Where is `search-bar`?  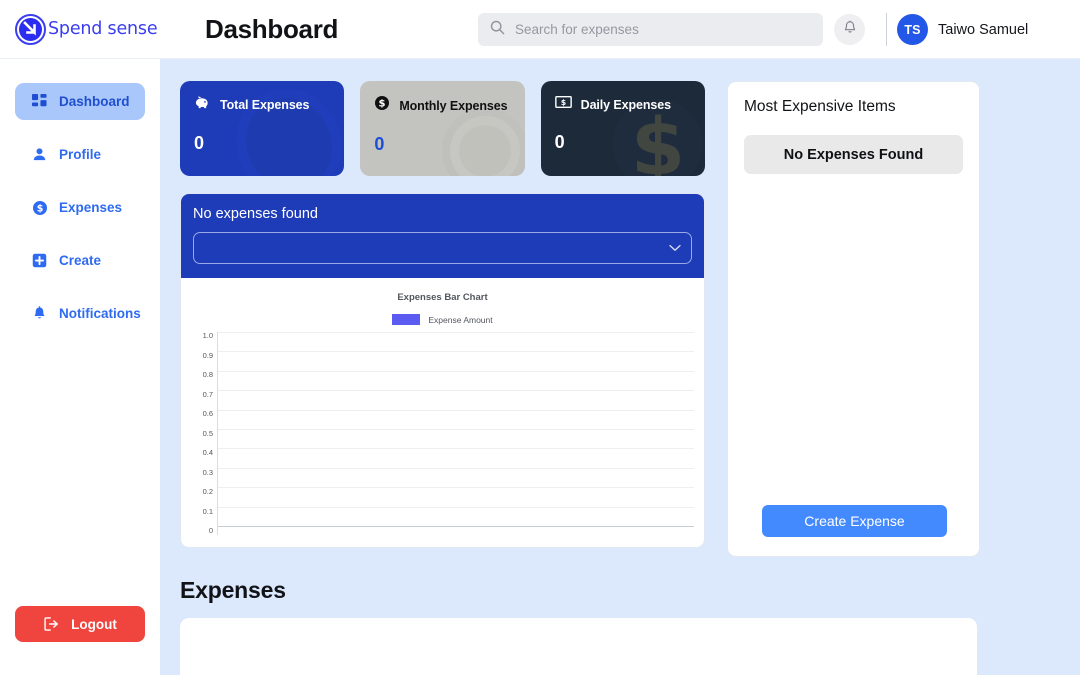
search-bar is located at coordinates (650, 29).